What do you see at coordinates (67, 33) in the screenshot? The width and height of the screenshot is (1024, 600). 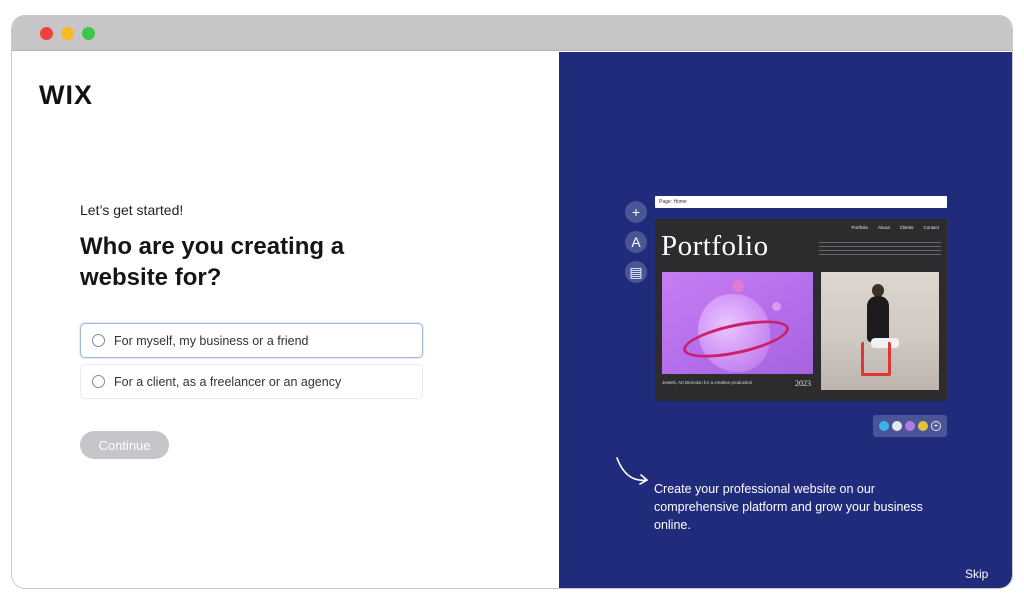 I see `minimize-window-button` at bounding box center [67, 33].